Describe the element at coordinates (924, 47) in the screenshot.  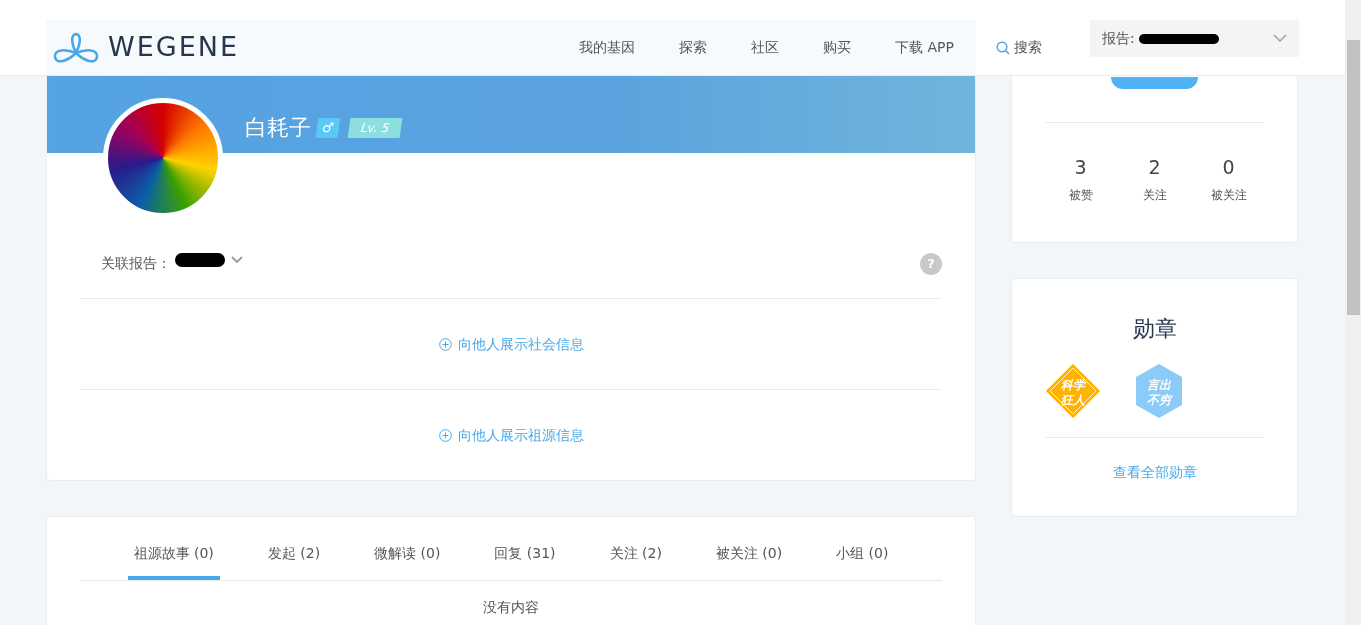
I see `nav-link: 下载 APP` at that location.